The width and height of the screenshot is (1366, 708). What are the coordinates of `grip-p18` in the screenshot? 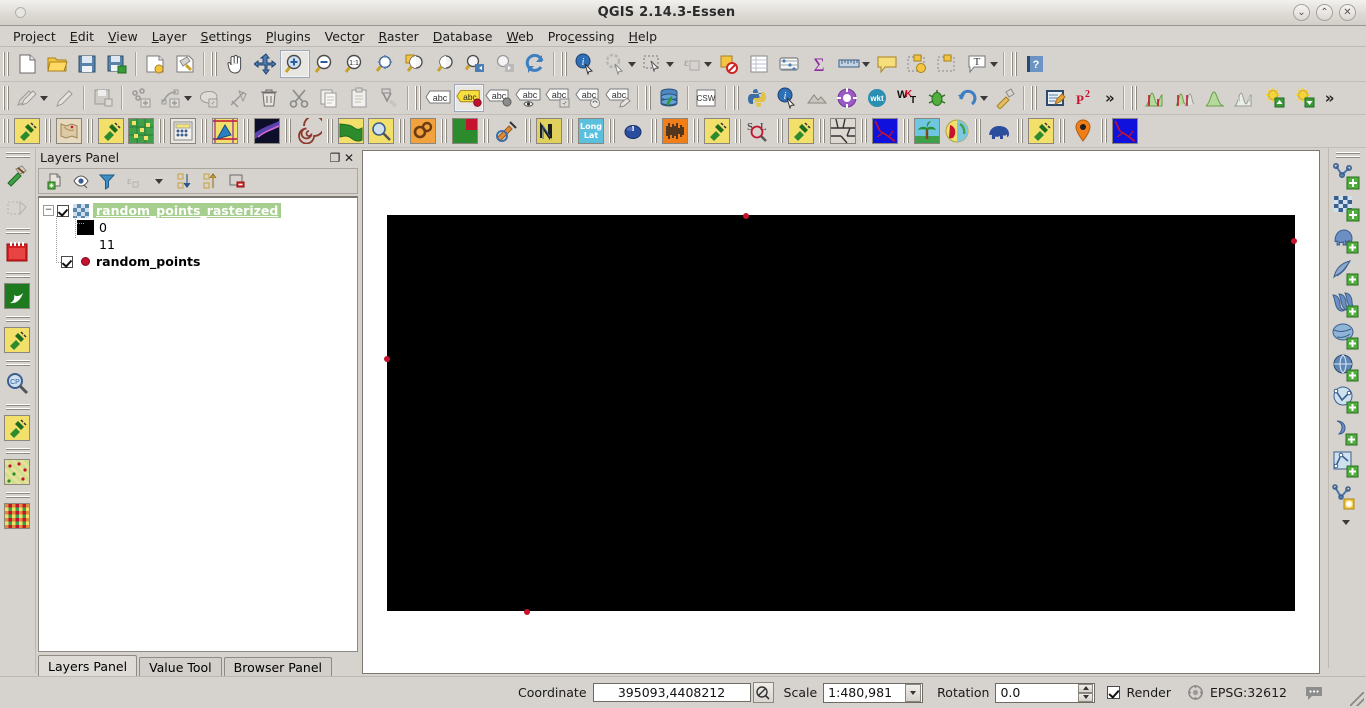 It's located at (780, 131).